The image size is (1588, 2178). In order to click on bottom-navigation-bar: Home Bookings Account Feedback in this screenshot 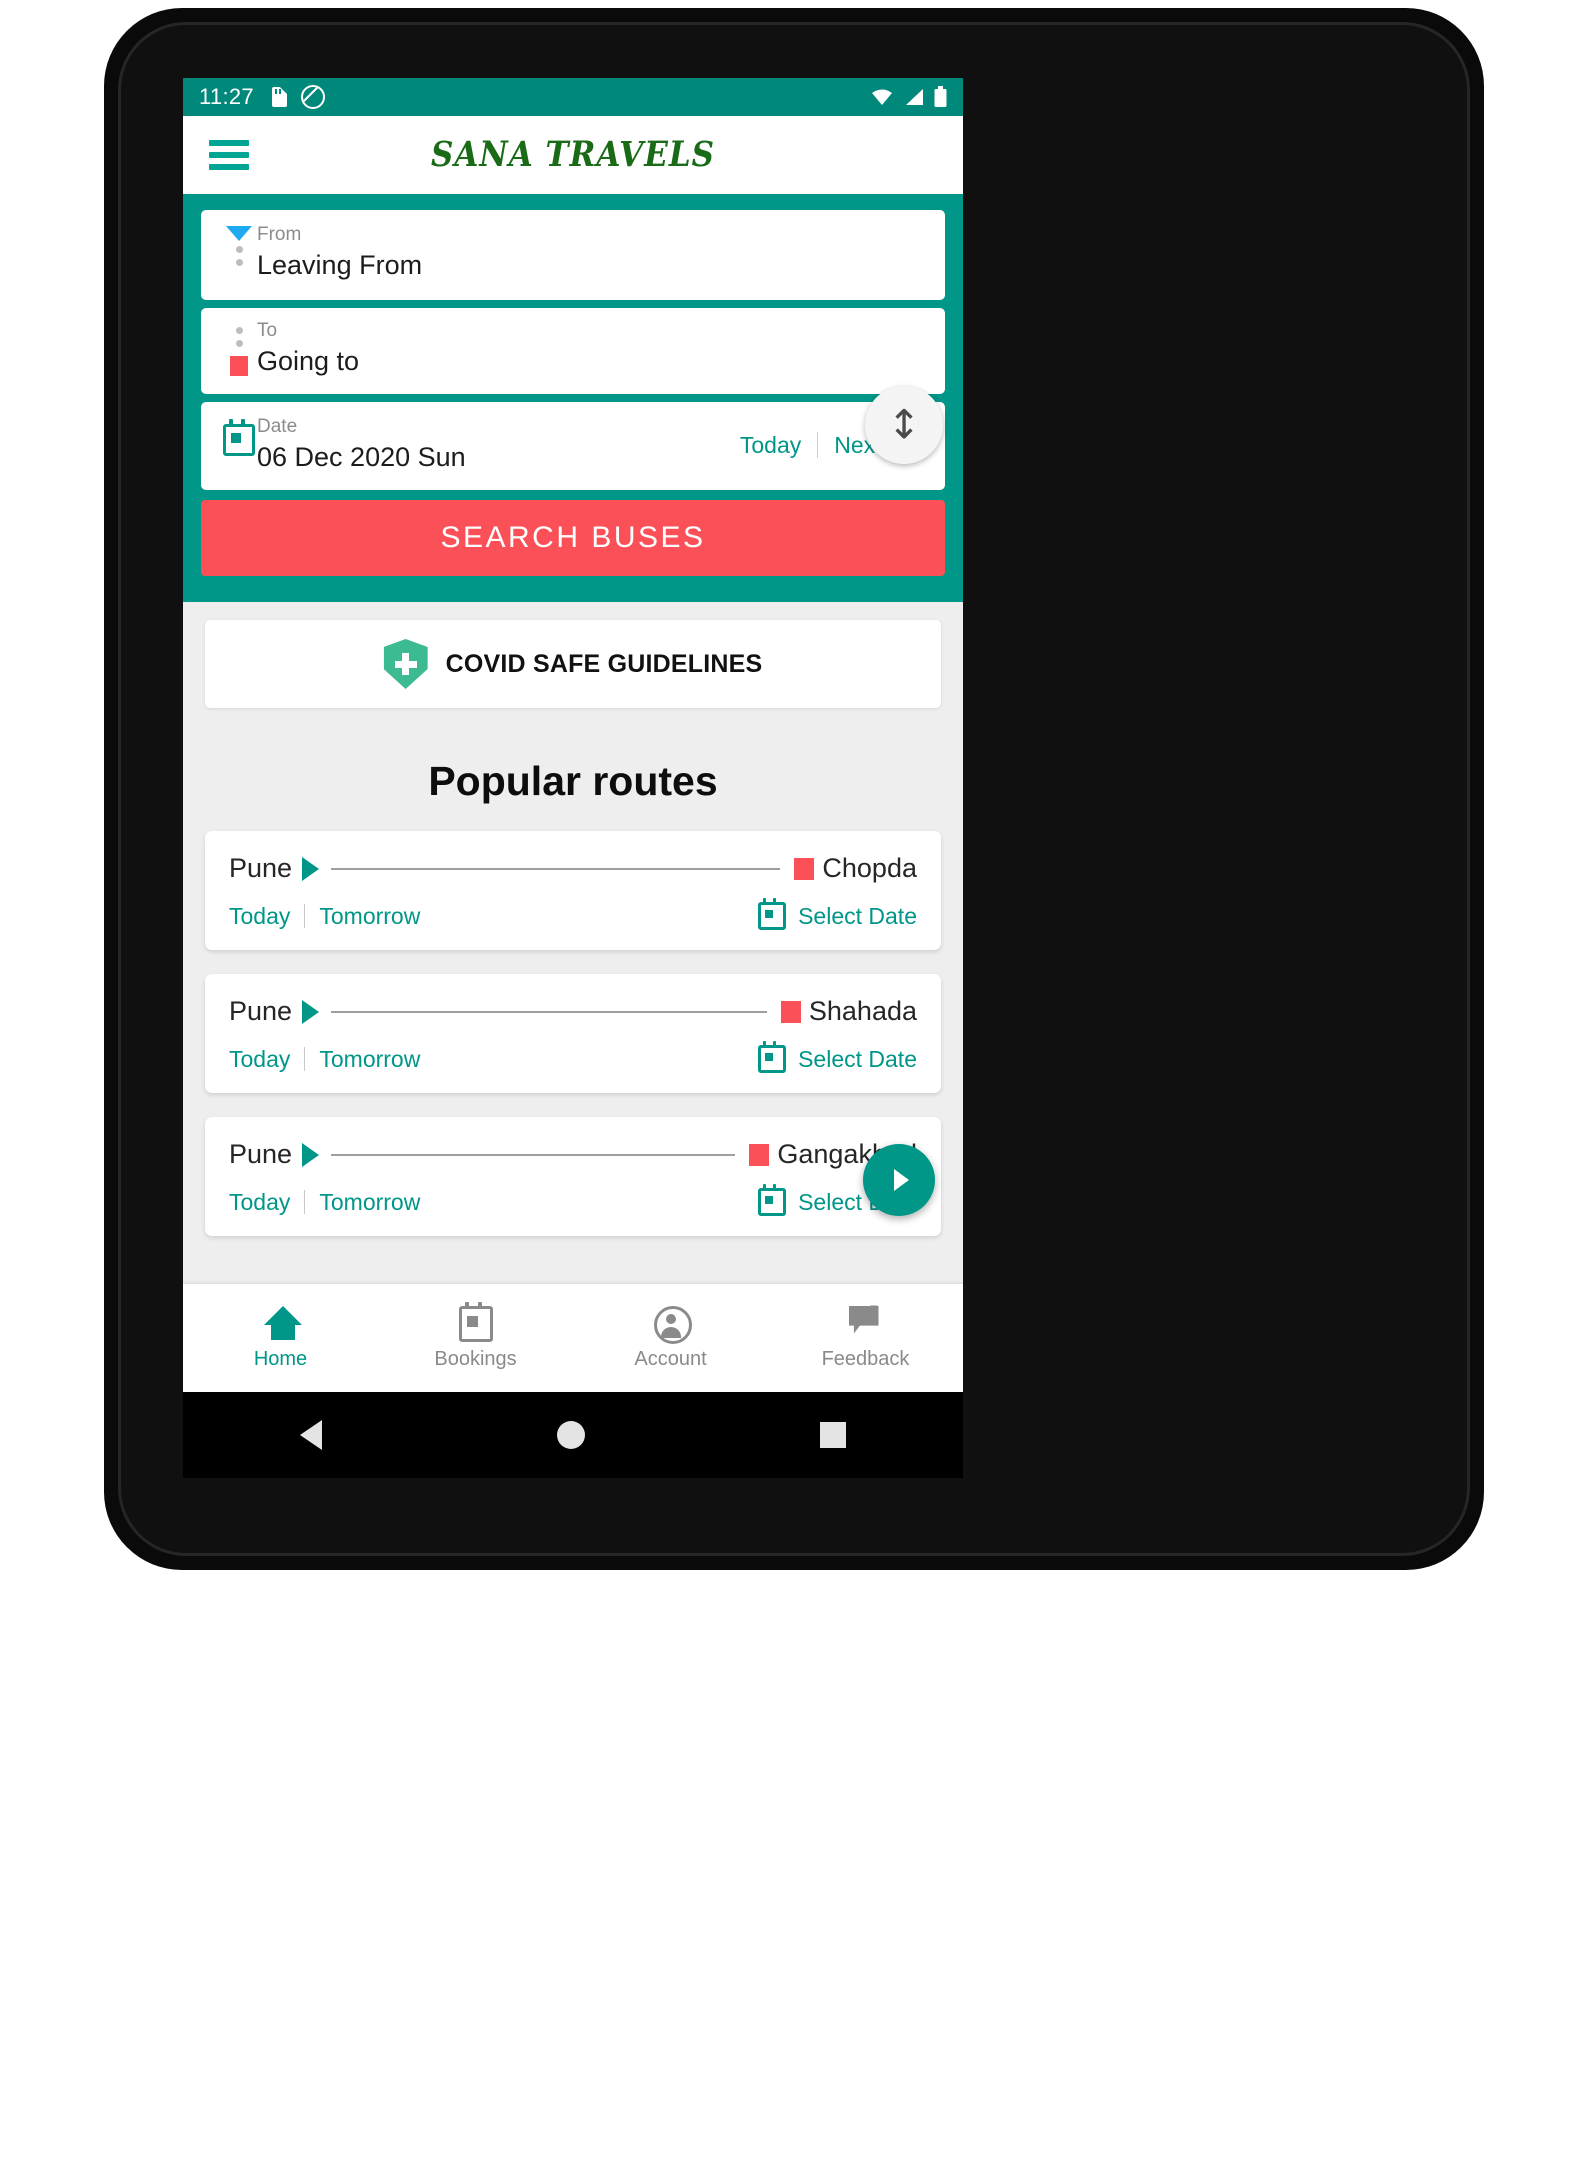, I will do `click(573, 1338)`.